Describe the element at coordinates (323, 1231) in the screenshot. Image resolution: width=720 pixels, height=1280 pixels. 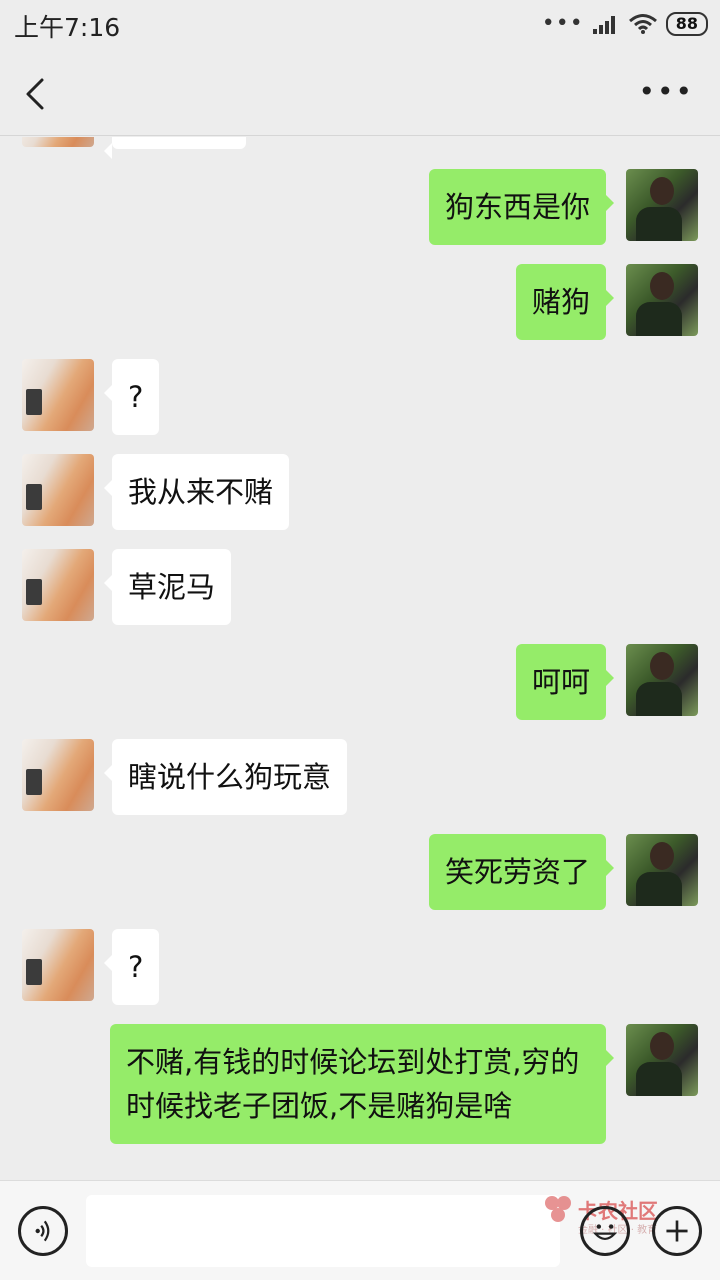
I see `message-input` at that location.